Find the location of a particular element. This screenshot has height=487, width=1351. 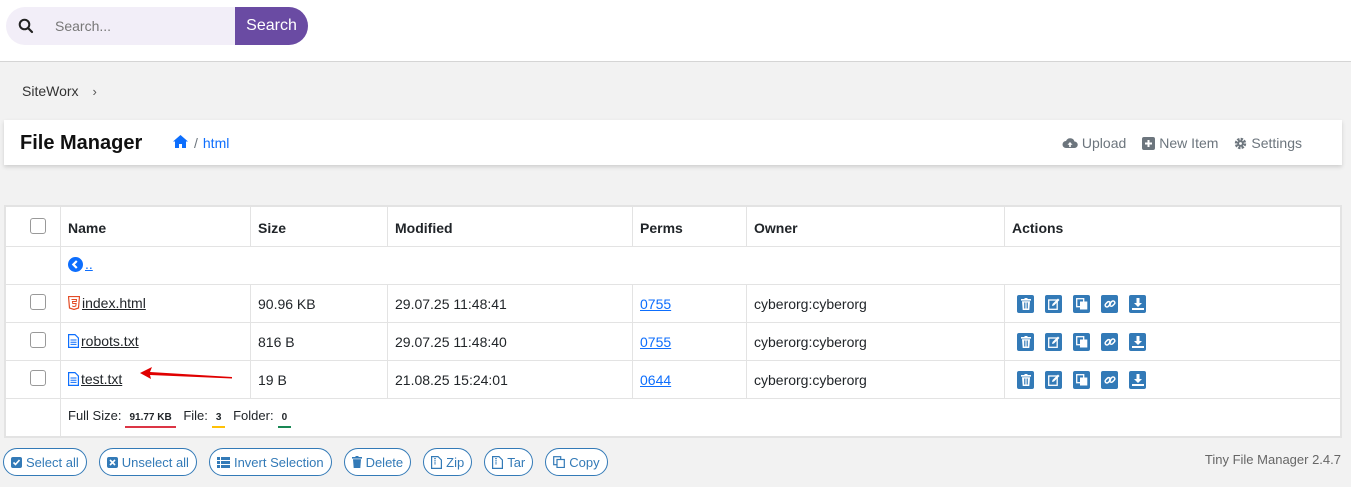

tar-button: Tar is located at coordinates (509, 462).